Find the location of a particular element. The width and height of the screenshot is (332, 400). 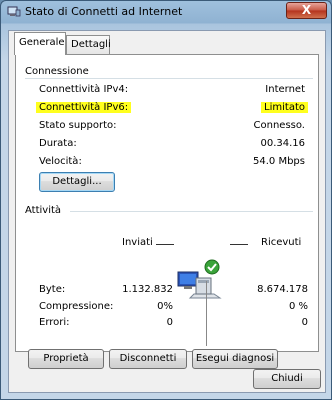

close-button: Chiudi is located at coordinates (287, 379).